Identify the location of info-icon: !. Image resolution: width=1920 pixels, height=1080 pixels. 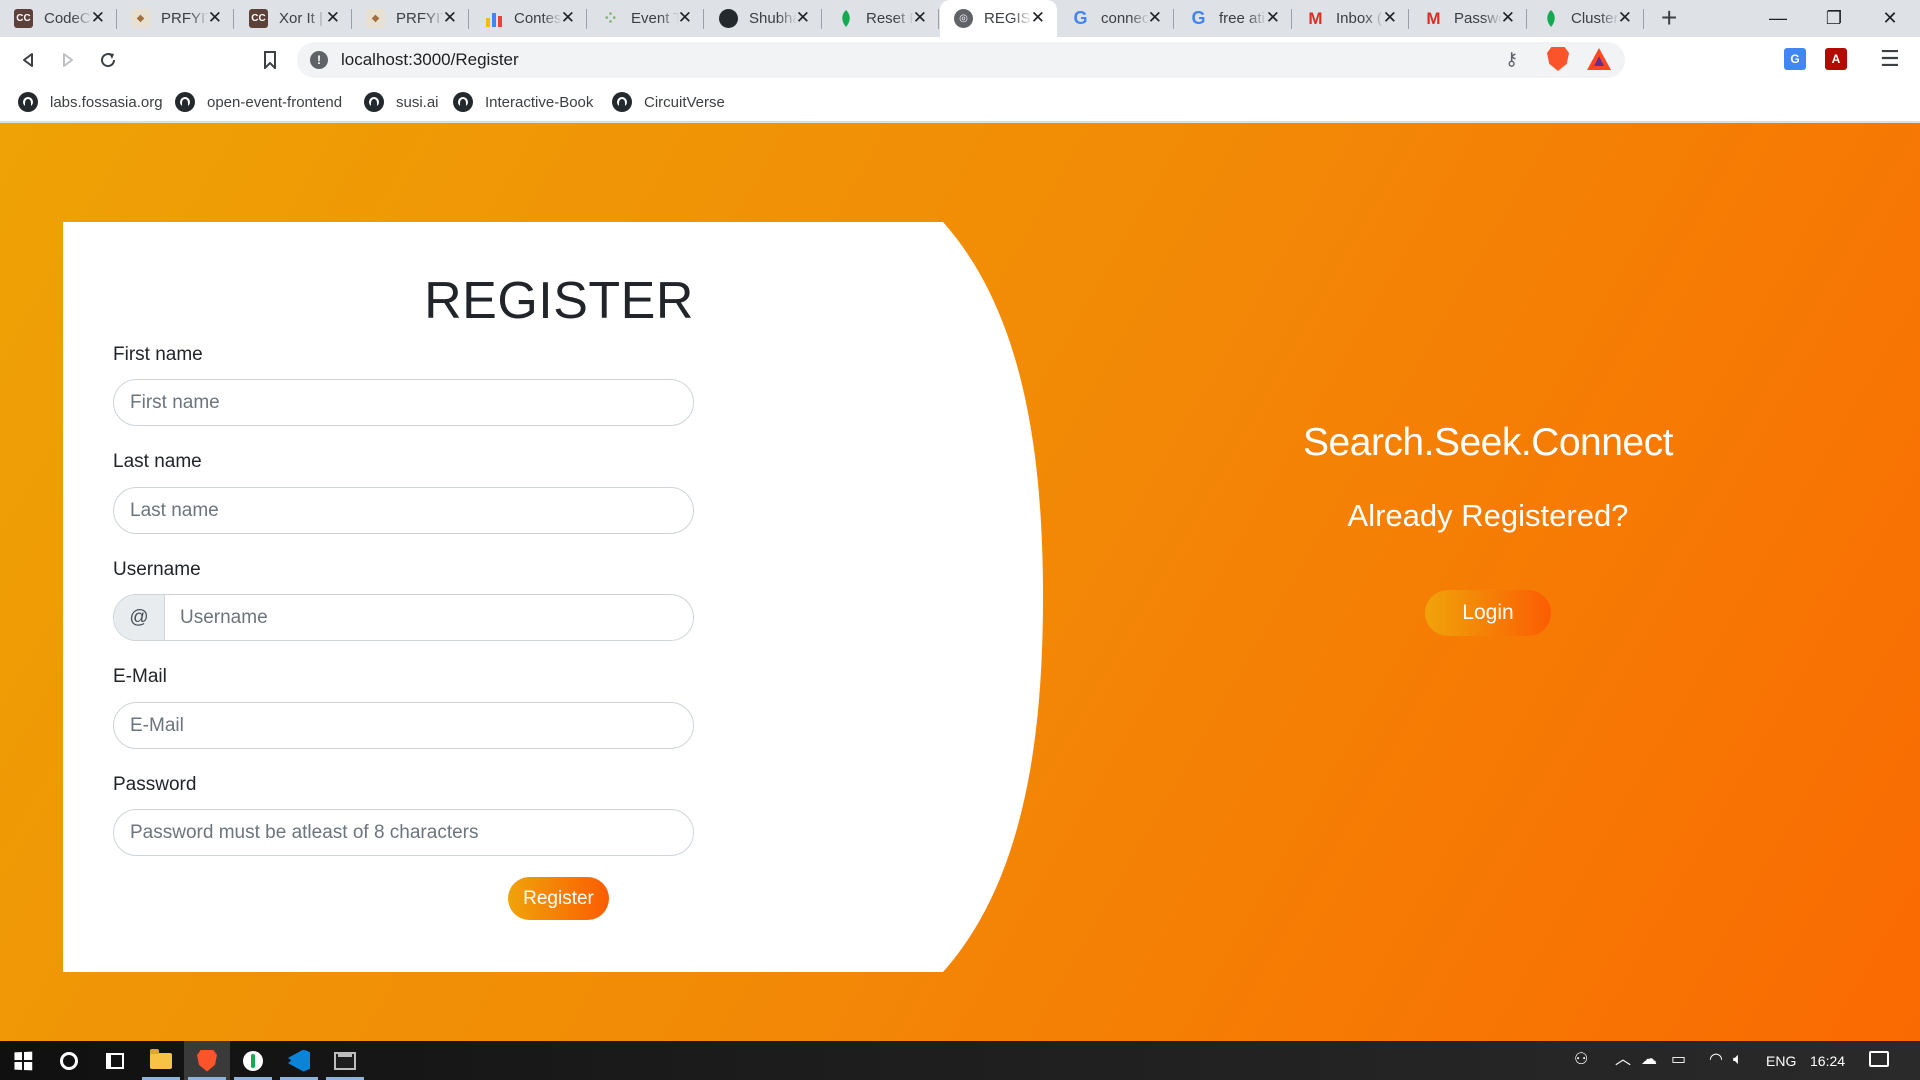
(319, 60).